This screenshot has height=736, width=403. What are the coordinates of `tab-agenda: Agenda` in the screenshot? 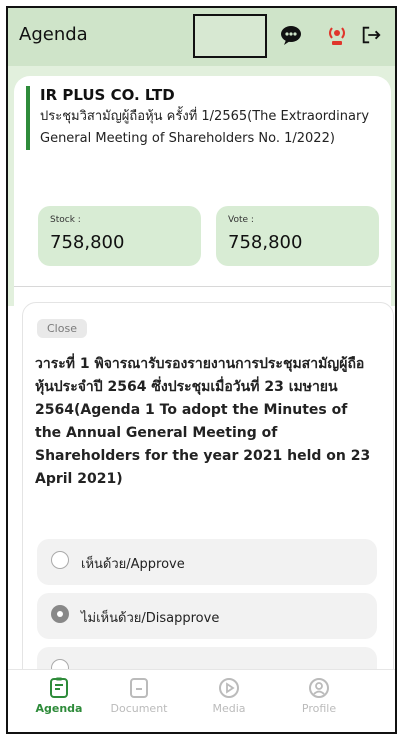 It's located at (59, 701).